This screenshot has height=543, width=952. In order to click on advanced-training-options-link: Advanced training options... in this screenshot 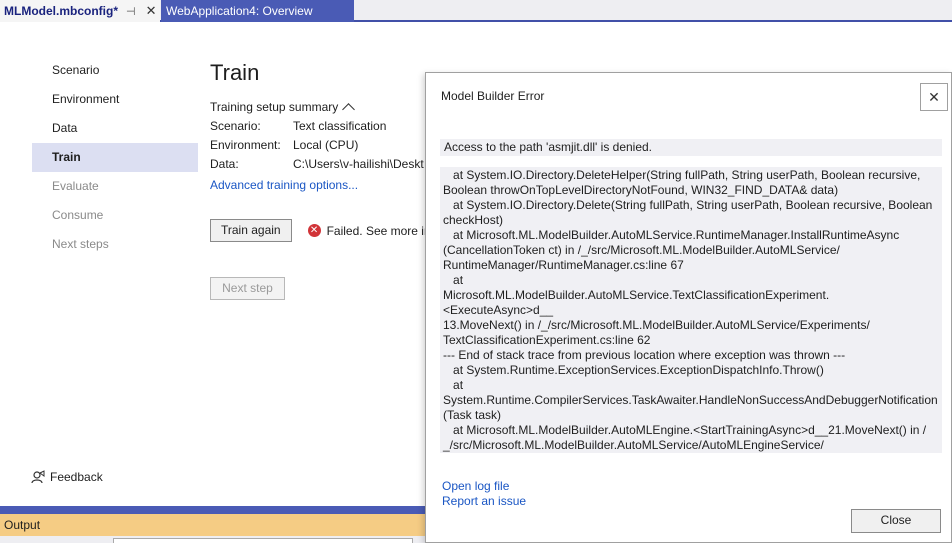, I will do `click(320, 185)`.